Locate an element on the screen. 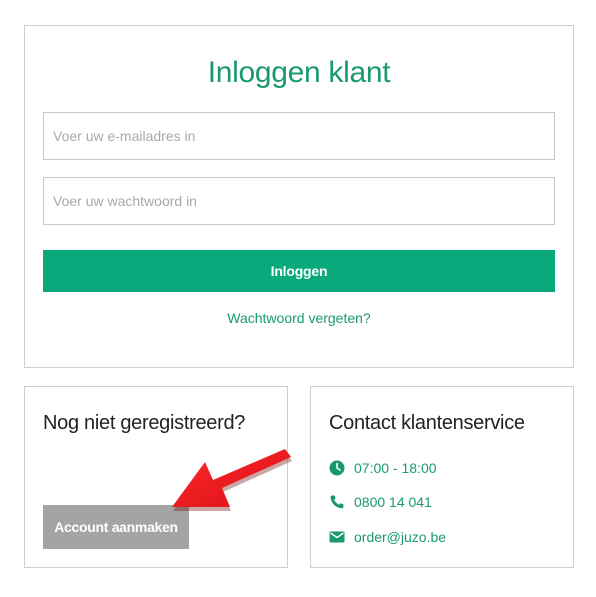 Image resolution: width=596 pixels, height=597 pixels. contact-hours: 07:00 - 18:00 is located at coordinates (383, 468).